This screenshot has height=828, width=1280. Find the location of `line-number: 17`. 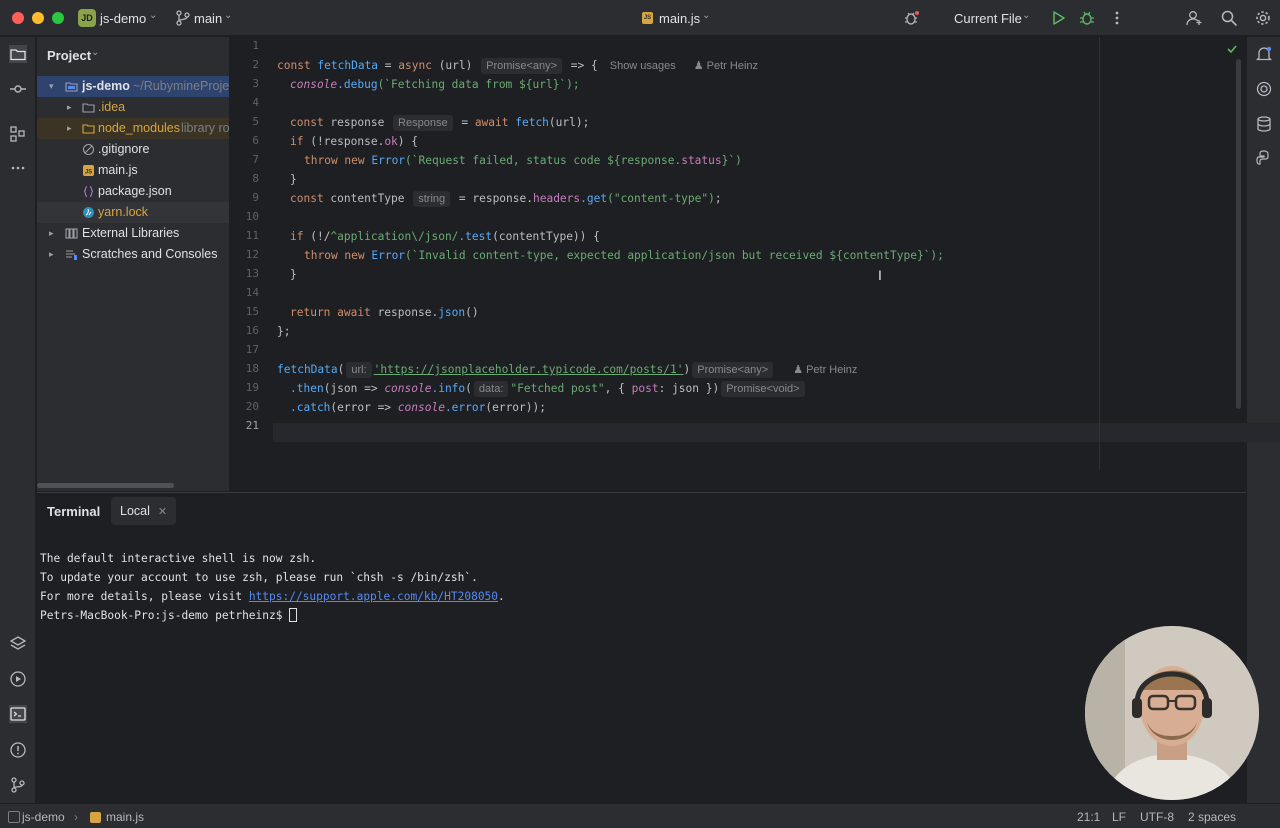

line-number: 17 is located at coordinates (244, 349).